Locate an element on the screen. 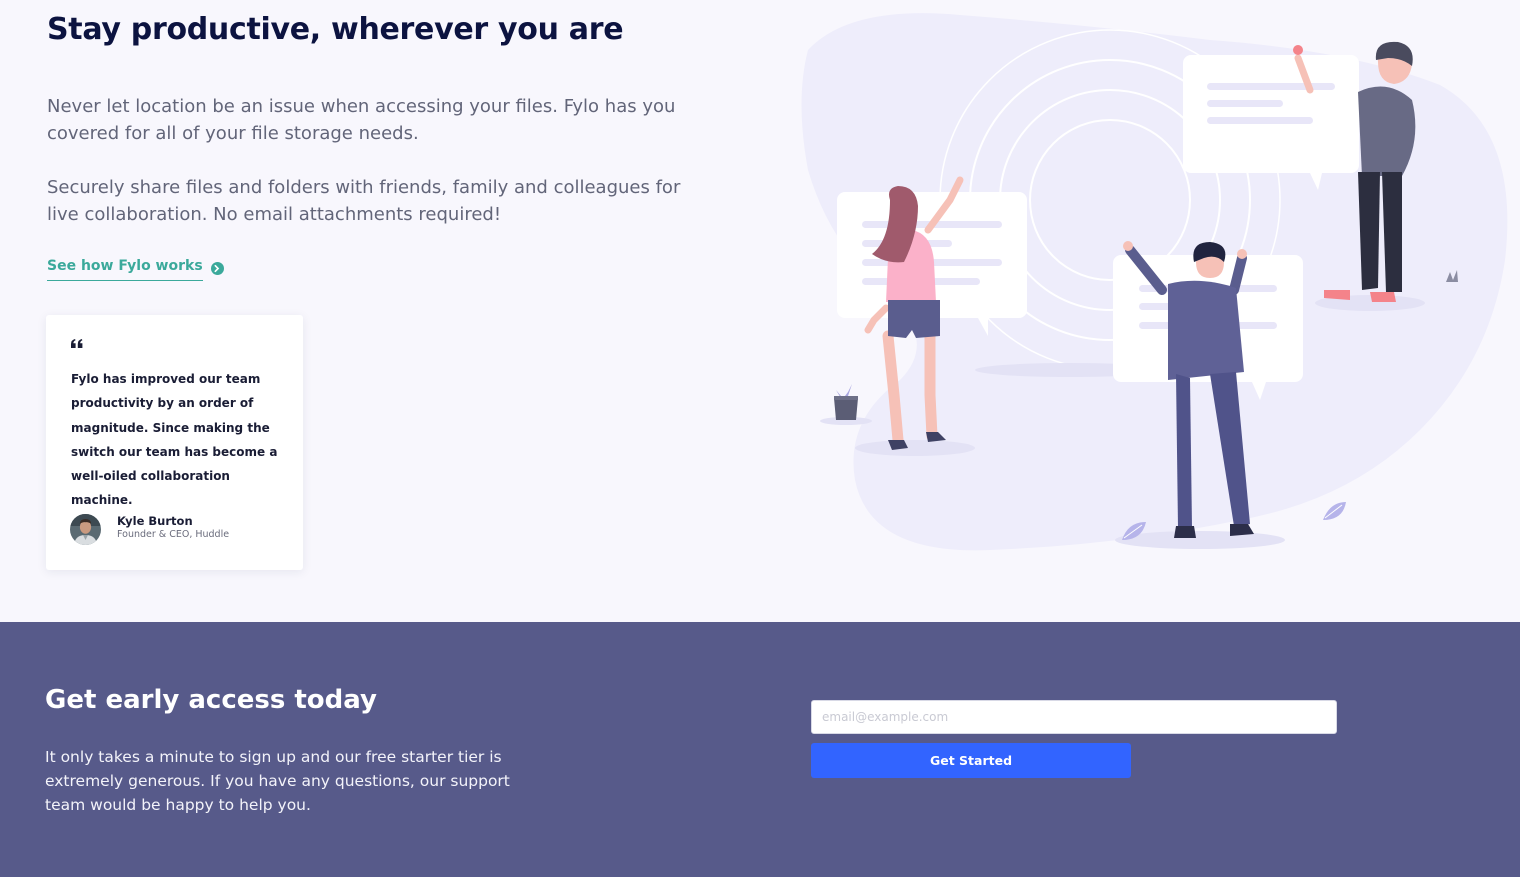 The width and height of the screenshot is (1520, 877). email-input is located at coordinates (1074, 717).